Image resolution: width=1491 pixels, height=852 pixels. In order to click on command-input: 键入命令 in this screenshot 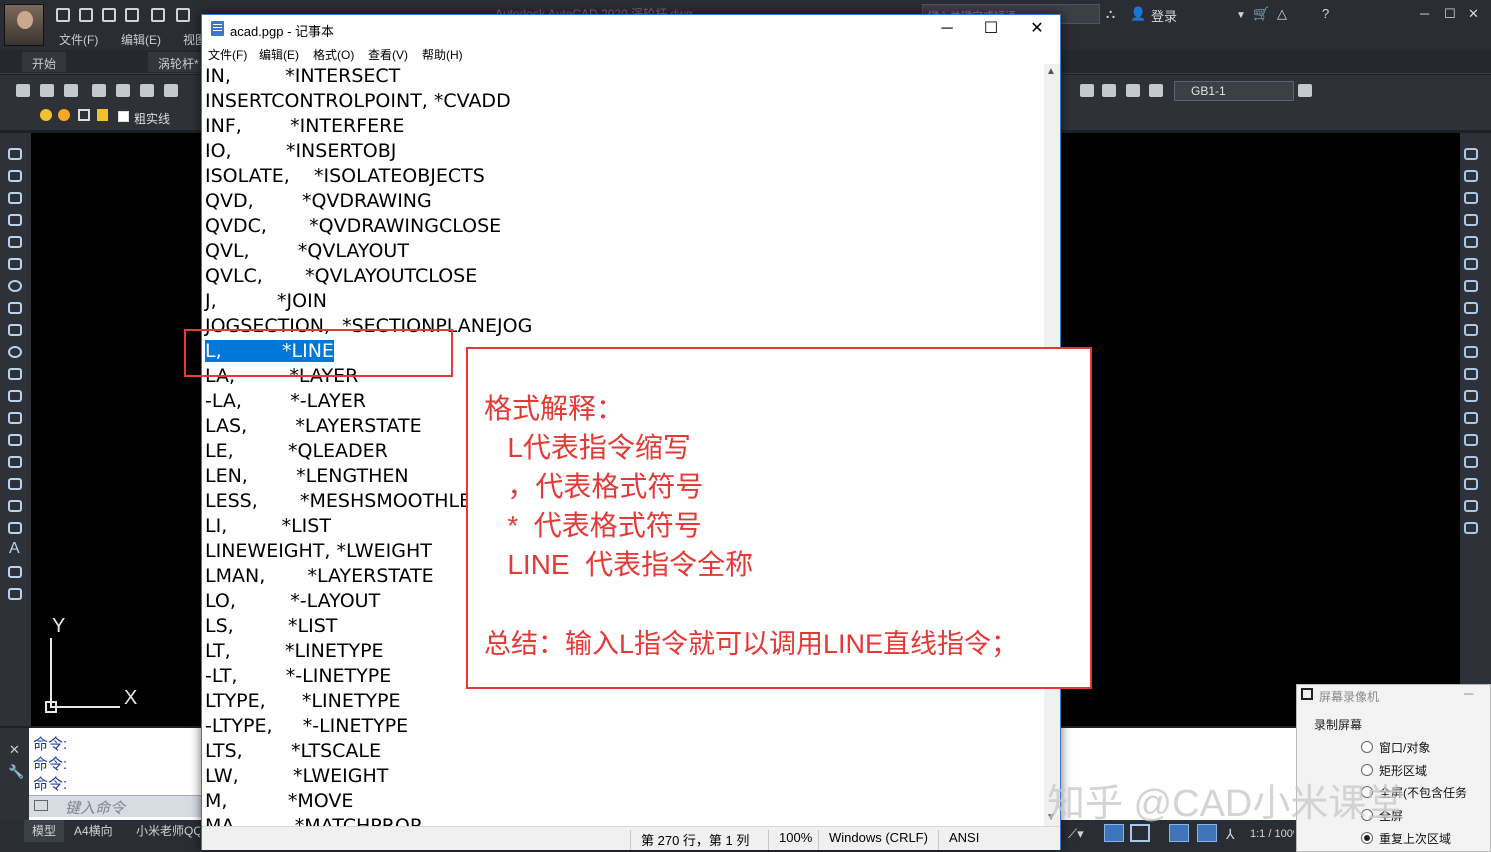, I will do `click(116, 806)`.